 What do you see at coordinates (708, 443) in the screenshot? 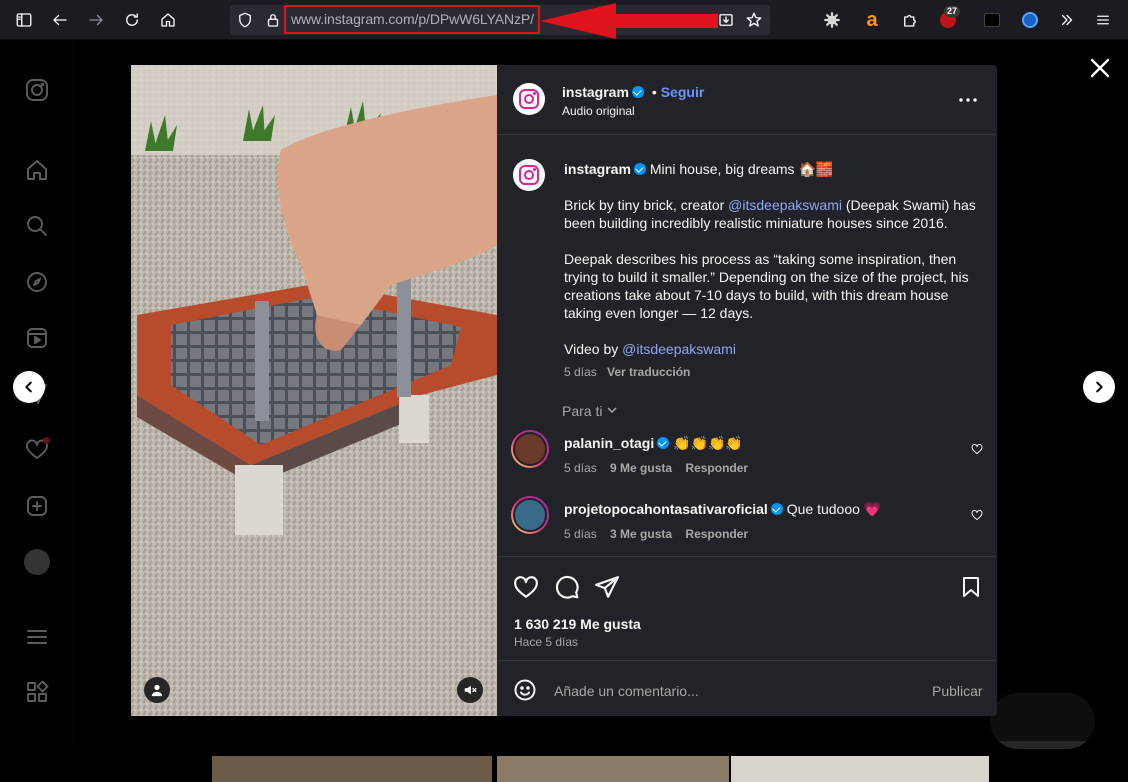
I see `comment-text: 👏👏👏👏` at bounding box center [708, 443].